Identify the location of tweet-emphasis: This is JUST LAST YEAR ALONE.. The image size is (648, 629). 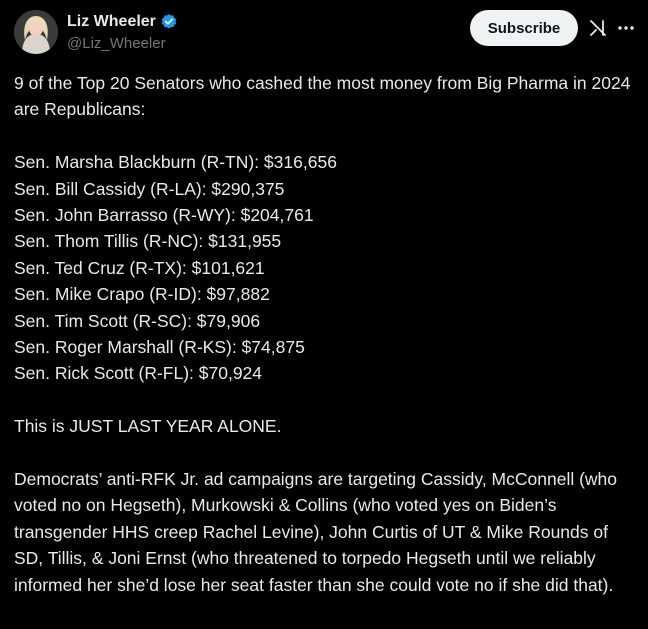
(148, 426).